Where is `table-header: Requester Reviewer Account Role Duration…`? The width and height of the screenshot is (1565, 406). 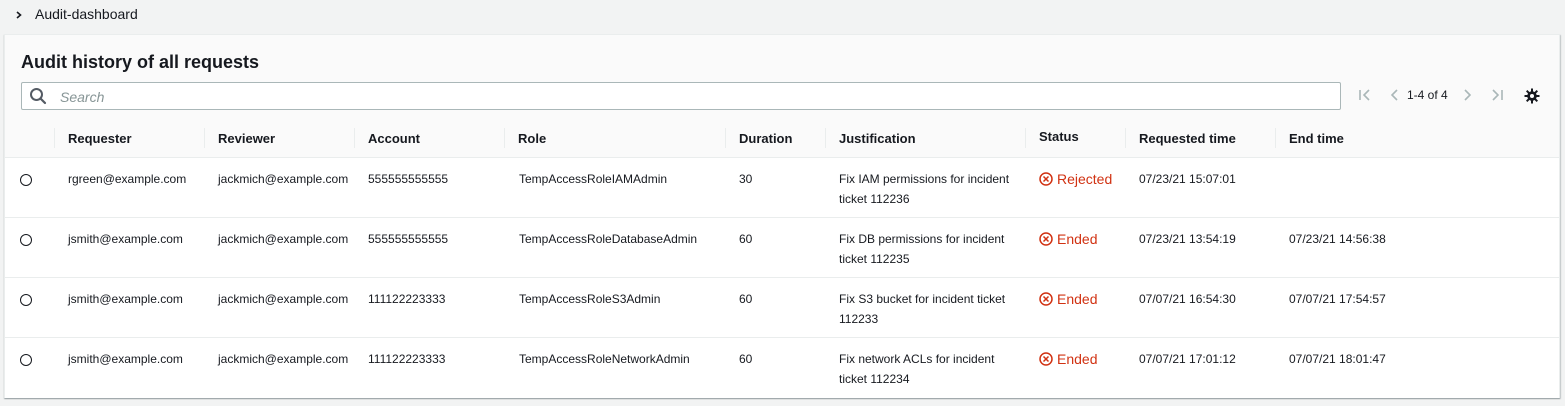 table-header: Requester Reviewer Account Role Duration… is located at coordinates (782, 138).